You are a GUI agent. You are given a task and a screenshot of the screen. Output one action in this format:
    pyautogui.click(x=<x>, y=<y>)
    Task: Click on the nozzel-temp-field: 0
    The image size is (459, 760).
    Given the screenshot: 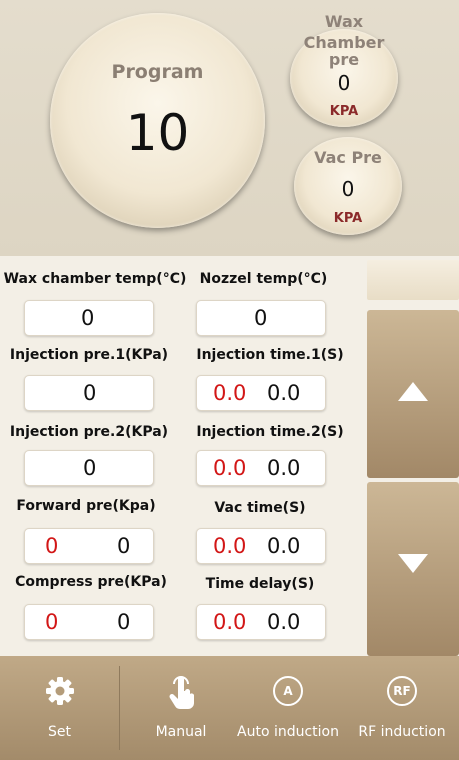 What is the action you would take?
    pyautogui.click(x=261, y=318)
    